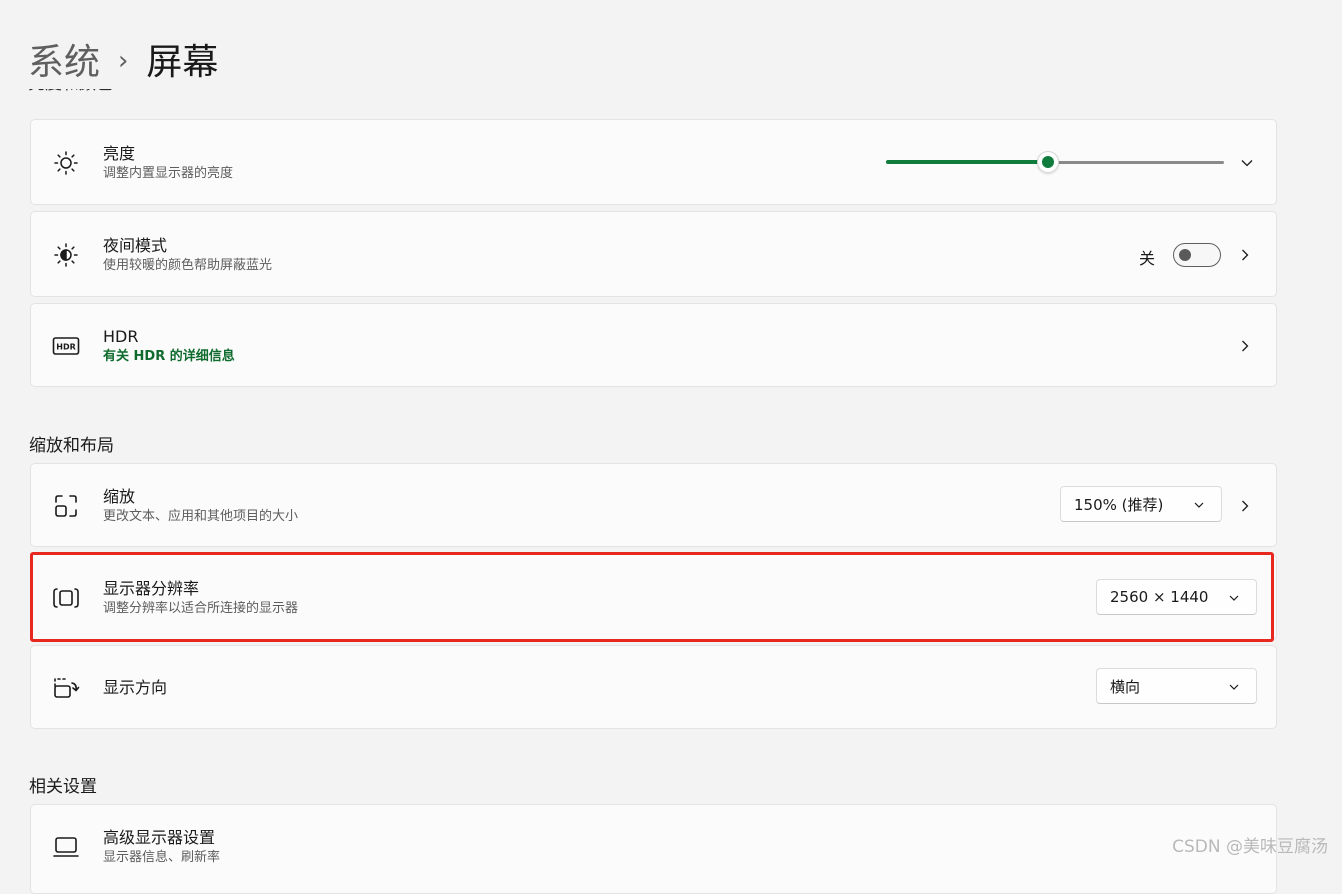 This screenshot has width=1342, height=894. Describe the element at coordinates (653, 687) in the screenshot. I see `orientation-card: 显示方向 横向` at that location.